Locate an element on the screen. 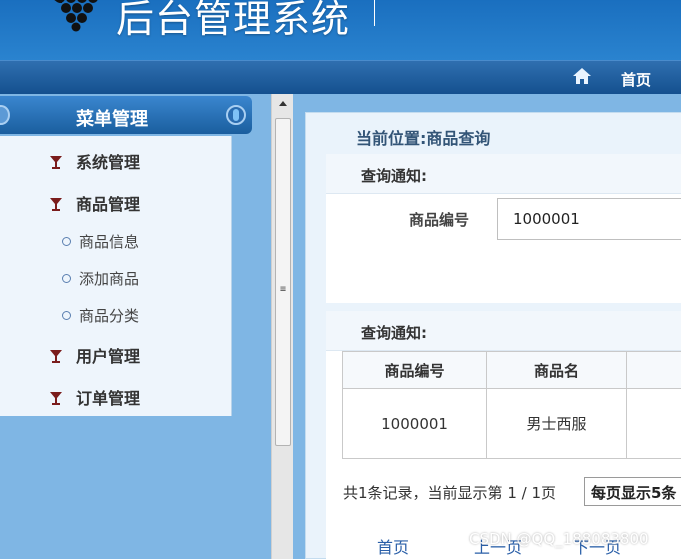 The width and height of the screenshot is (681, 559). goods-id-label: 商品编号 is located at coordinates (439, 220).